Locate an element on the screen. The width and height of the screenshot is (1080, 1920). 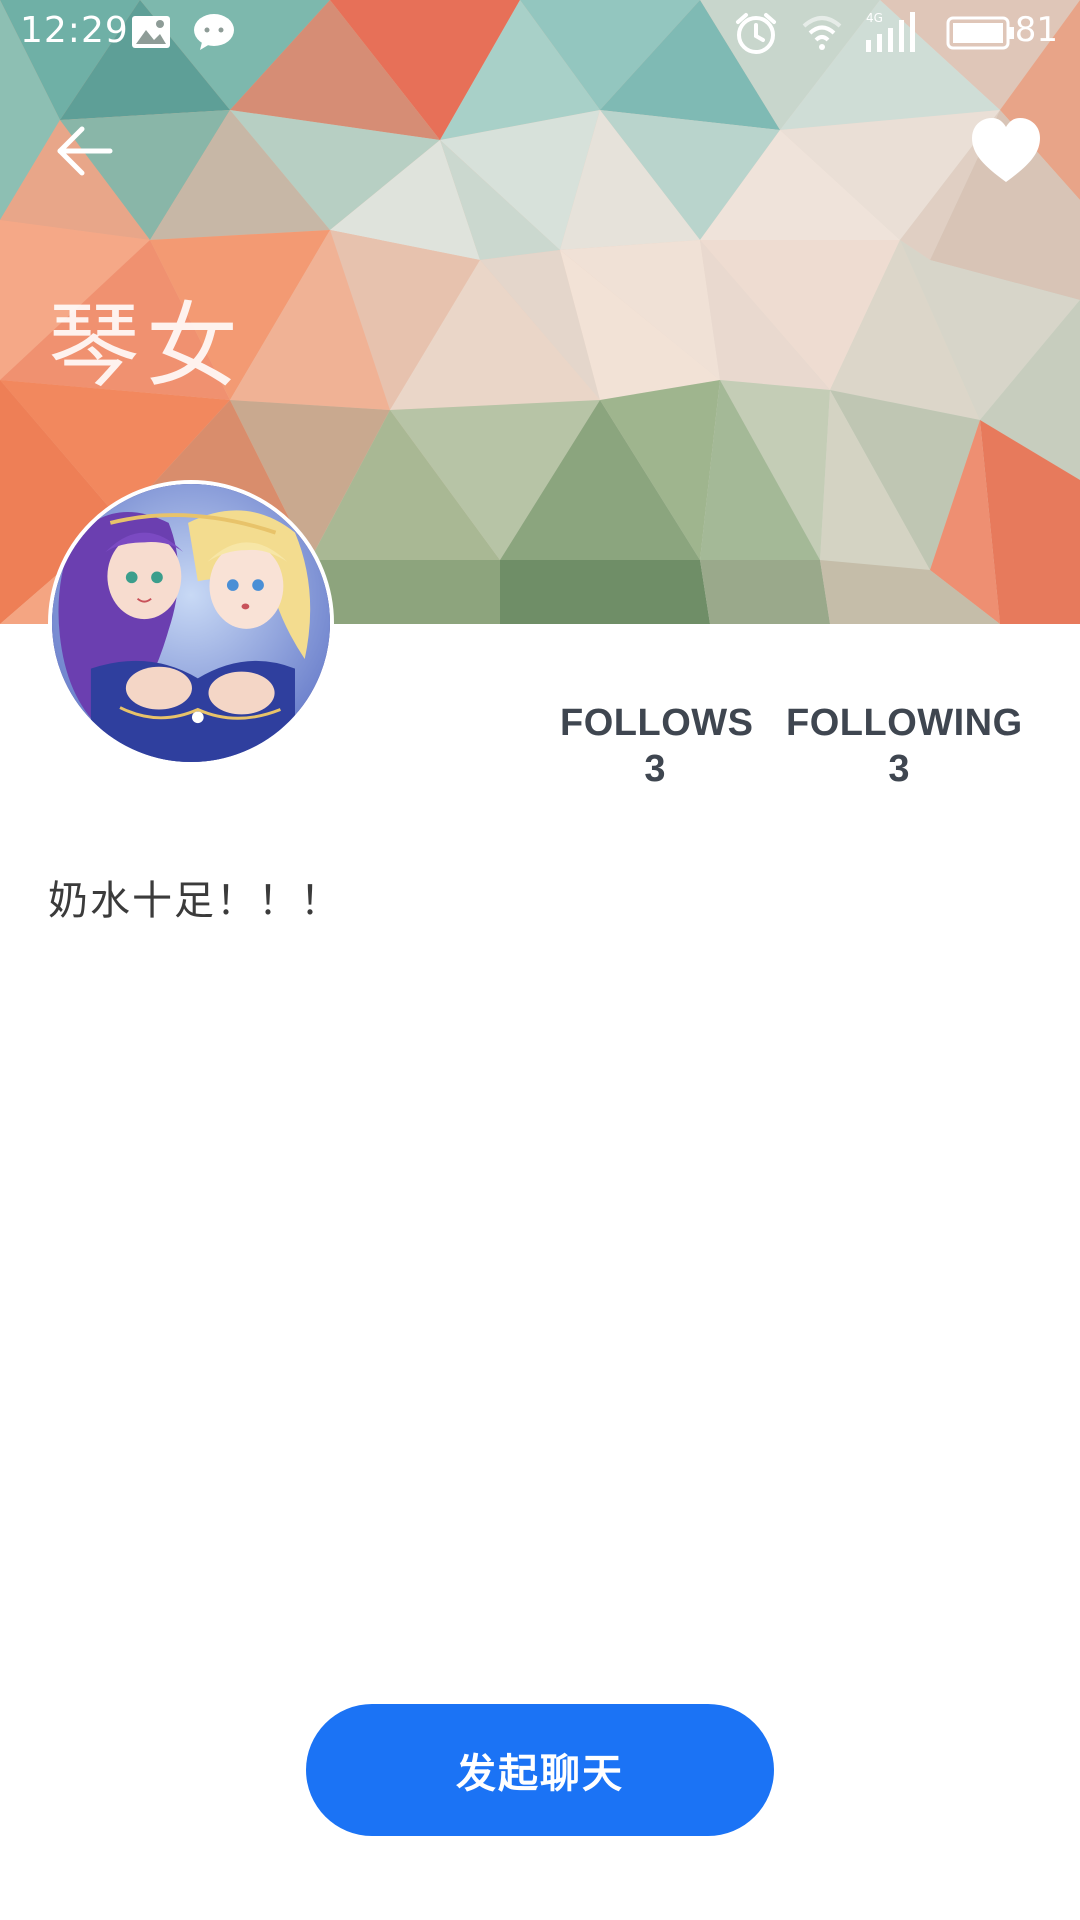
arrow-back-icon is located at coordinates (85, 151).